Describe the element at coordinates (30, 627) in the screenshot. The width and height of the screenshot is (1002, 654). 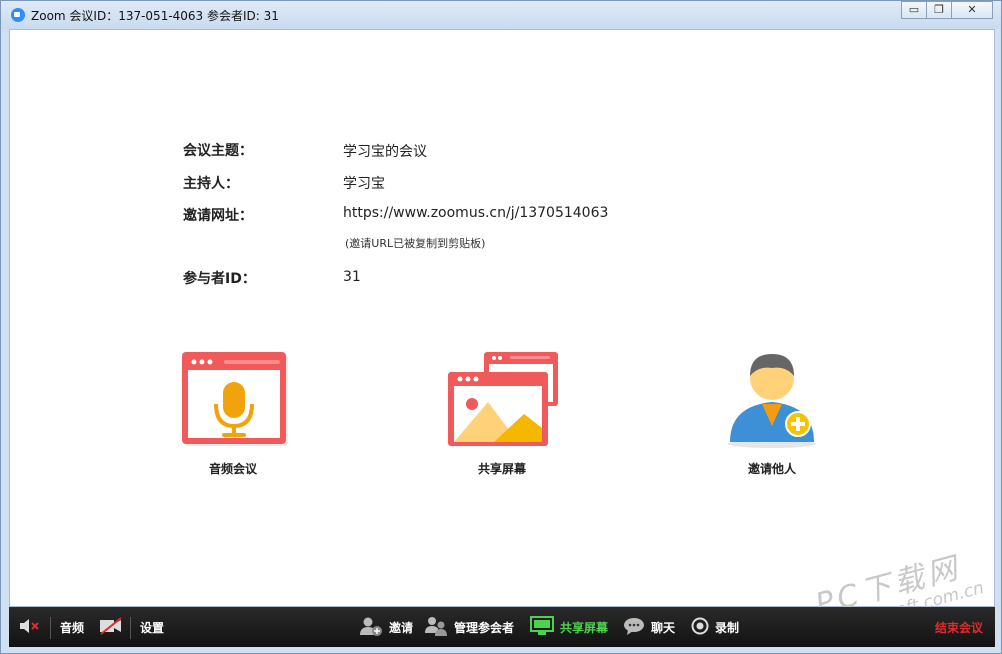
I see `speaker-muted-icon` at that location.